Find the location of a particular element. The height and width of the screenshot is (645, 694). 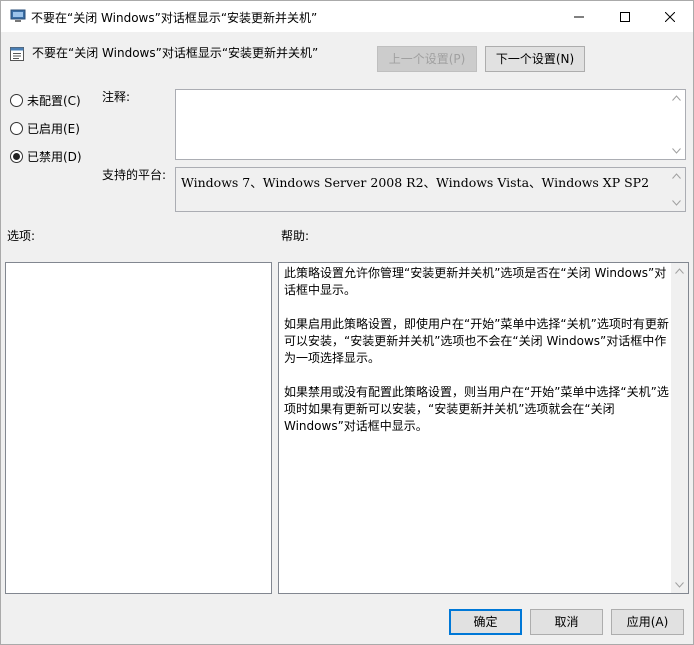

radio-enabled: 已启用(E) is located at coordinates (45, 128).